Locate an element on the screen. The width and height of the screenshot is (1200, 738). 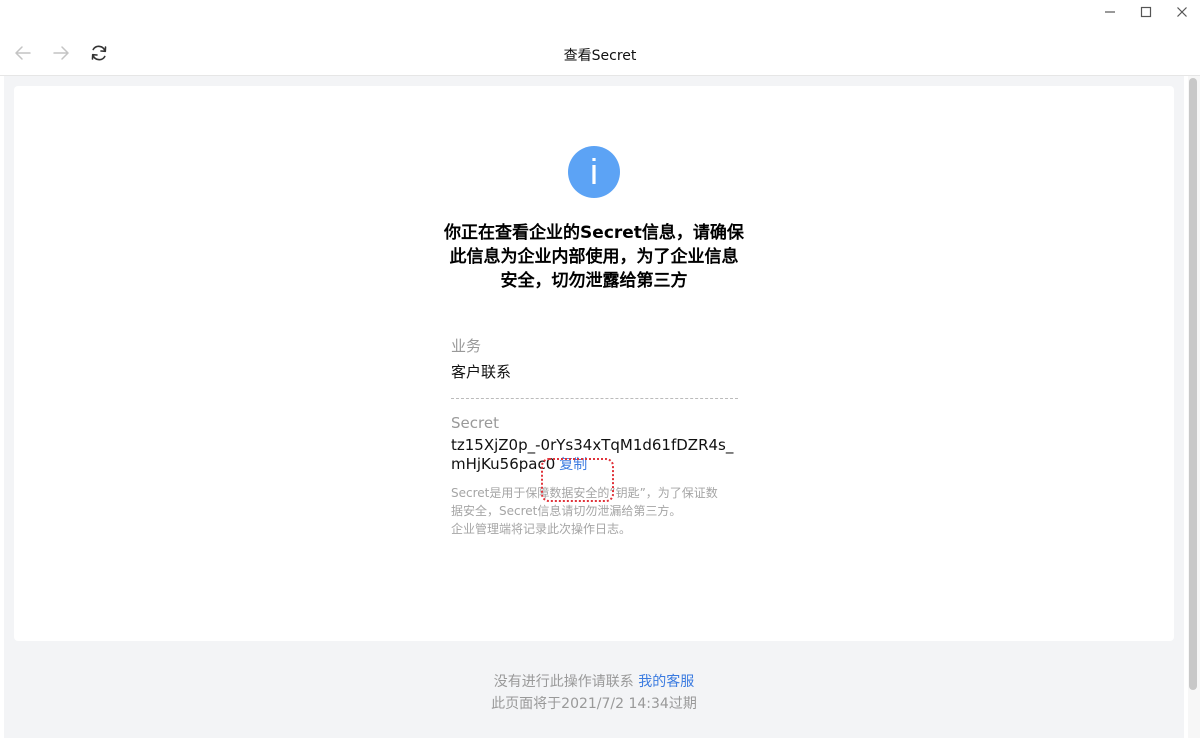
footer-contact: 没有进行此操作请联系 我的客服 is located at coordinates (594, 681).